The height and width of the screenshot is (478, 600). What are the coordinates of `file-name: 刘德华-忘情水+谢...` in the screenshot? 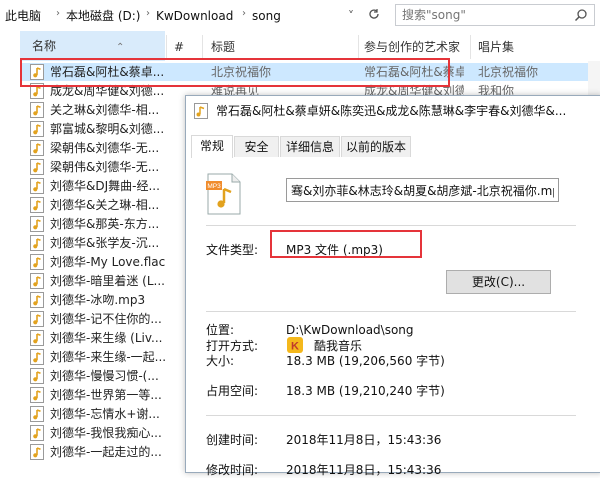 It's located at (105, 414).